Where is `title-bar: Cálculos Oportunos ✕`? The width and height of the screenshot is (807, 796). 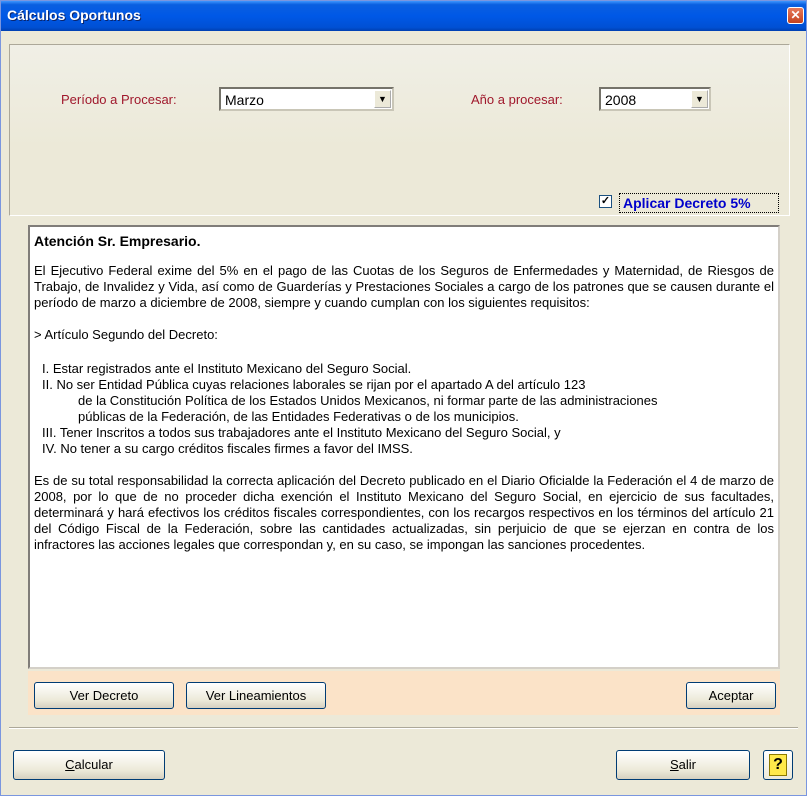 title-bar: Cálculos Oportunos ✕ is located at coordinates (403, 16).